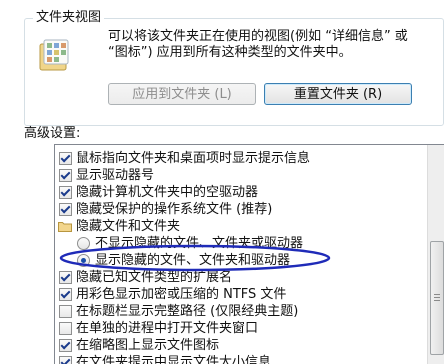 This screenshot has height=364, width=444. What do you see at coordinates (154, 277) in the screenshot?
I see `list-item-label: 隐藏已知文件类型的扩展名` at bounding box center [154, 277].